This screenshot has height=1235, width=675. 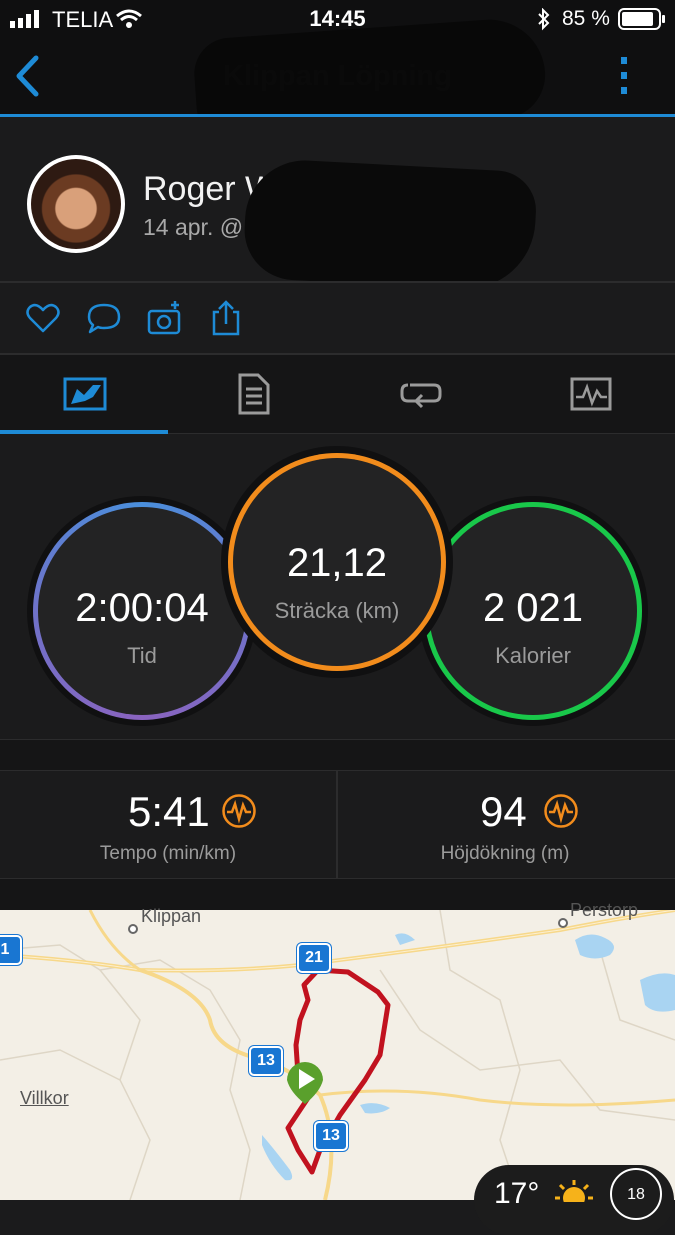 What do you see at coordinates (390, 225) in the screenshot?
I see `redaction-scribble` at bounding box center [390, 225].